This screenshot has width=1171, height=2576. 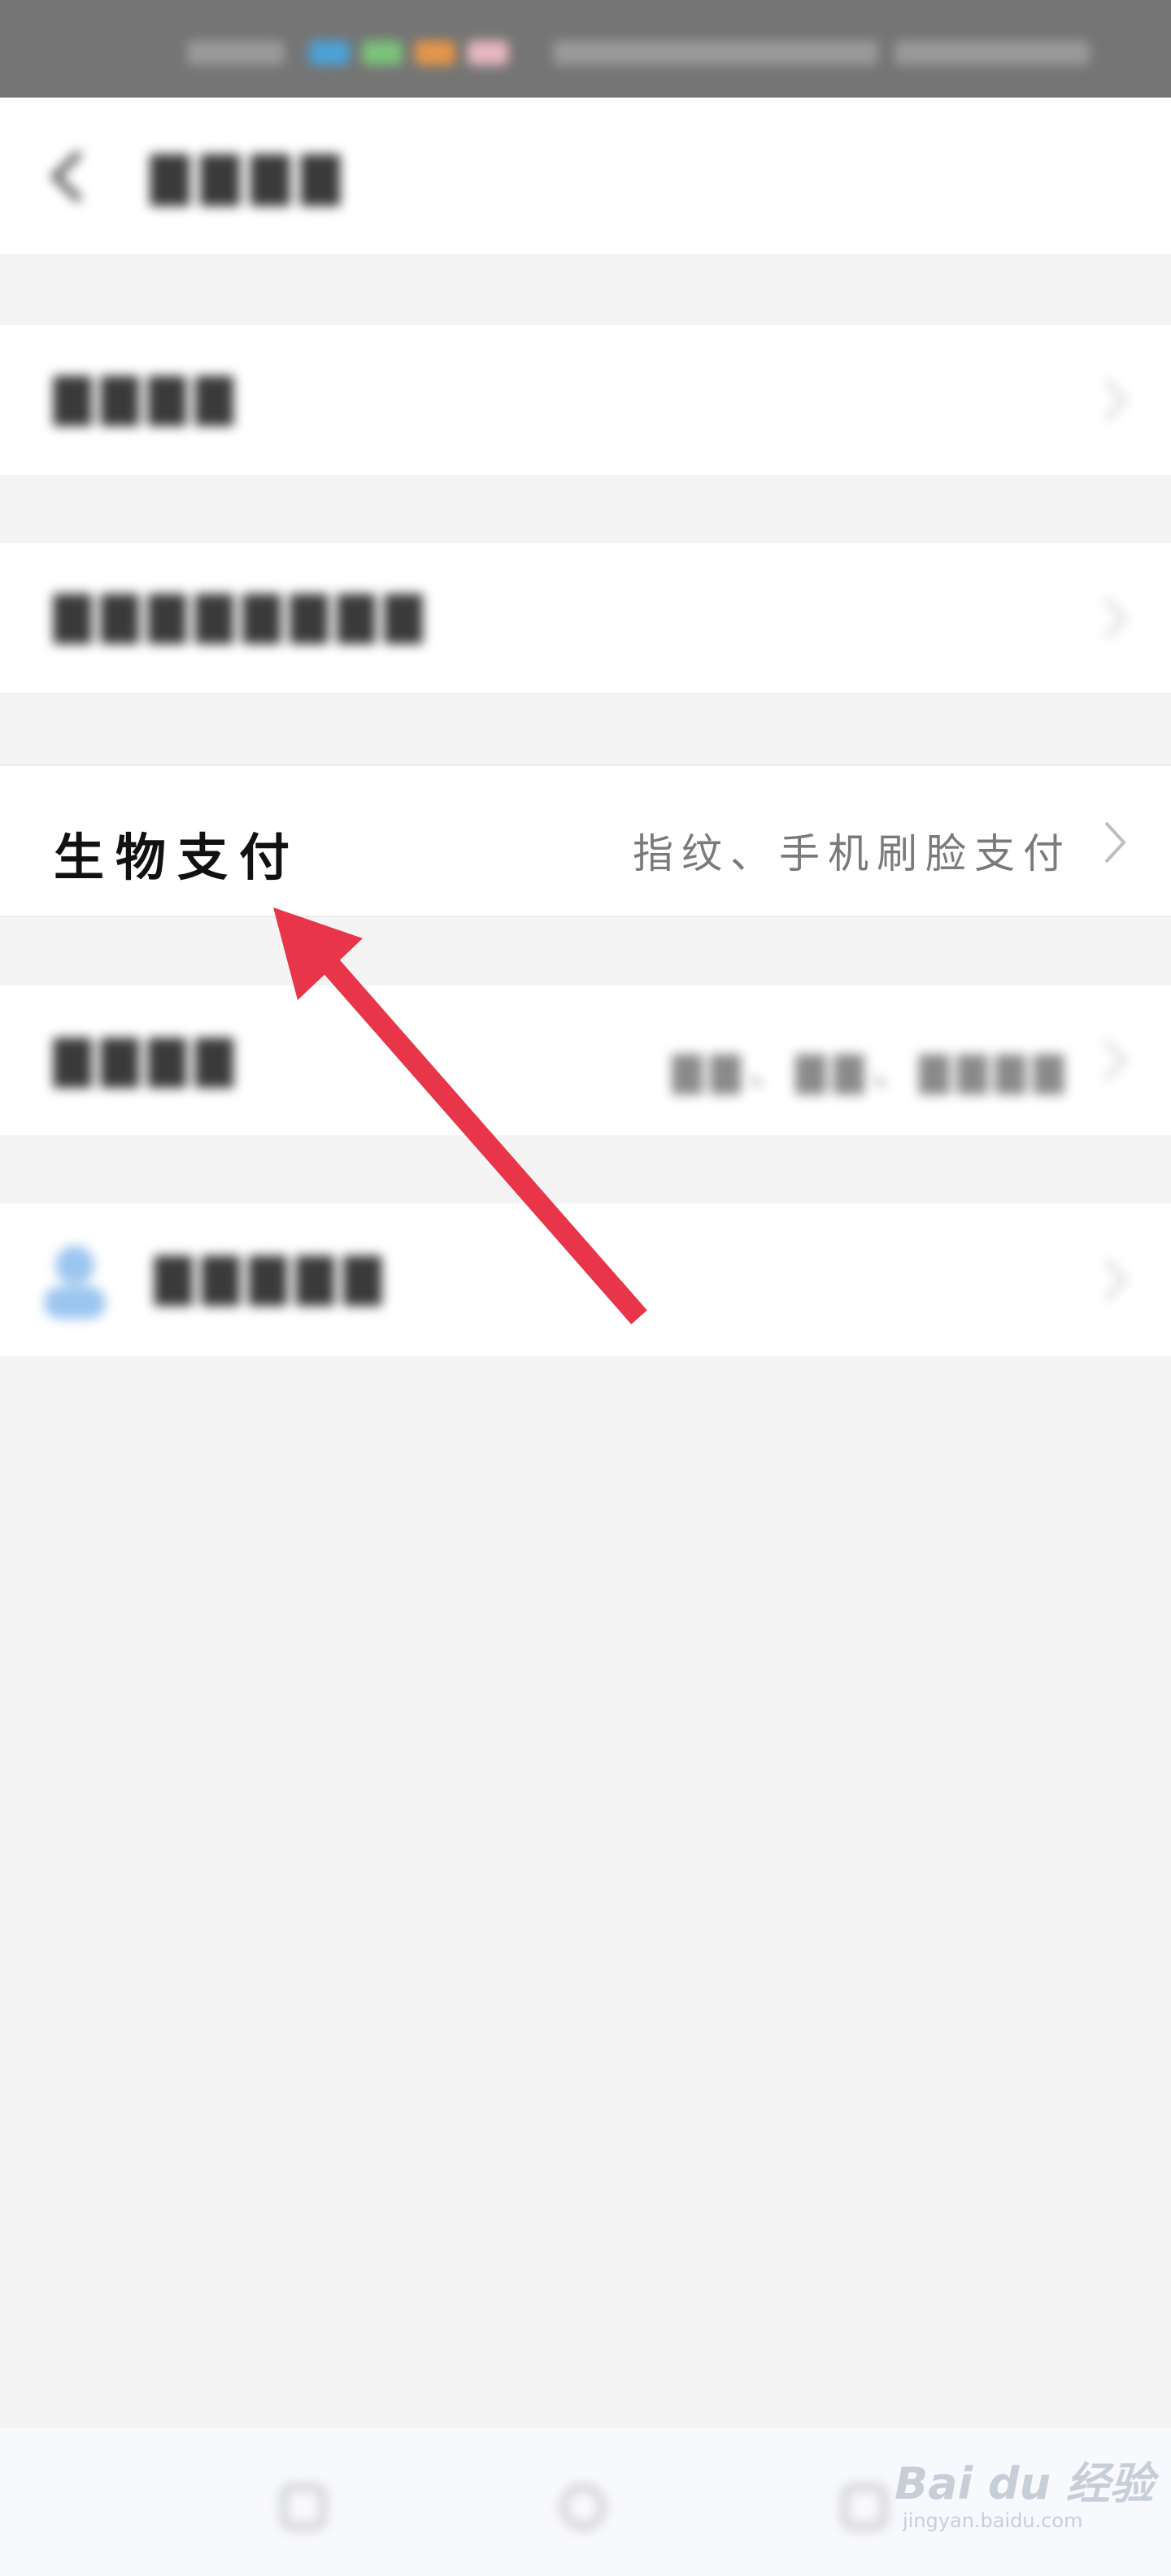 I want to click on back-icon, so click(x=864, y=2507).